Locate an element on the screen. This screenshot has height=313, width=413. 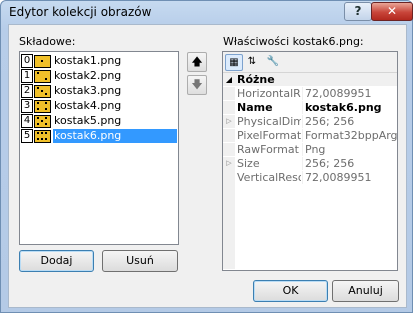
property-name: Size is located at coordinates (248, 163).